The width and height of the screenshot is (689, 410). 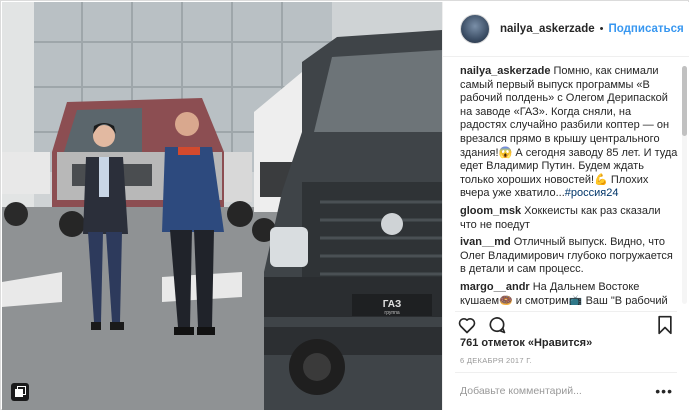 What do you see at coordinates (392, 304) in the screenshot?
I see `truck-badge-text: ГАЗ` at bounding box center [392, 304].